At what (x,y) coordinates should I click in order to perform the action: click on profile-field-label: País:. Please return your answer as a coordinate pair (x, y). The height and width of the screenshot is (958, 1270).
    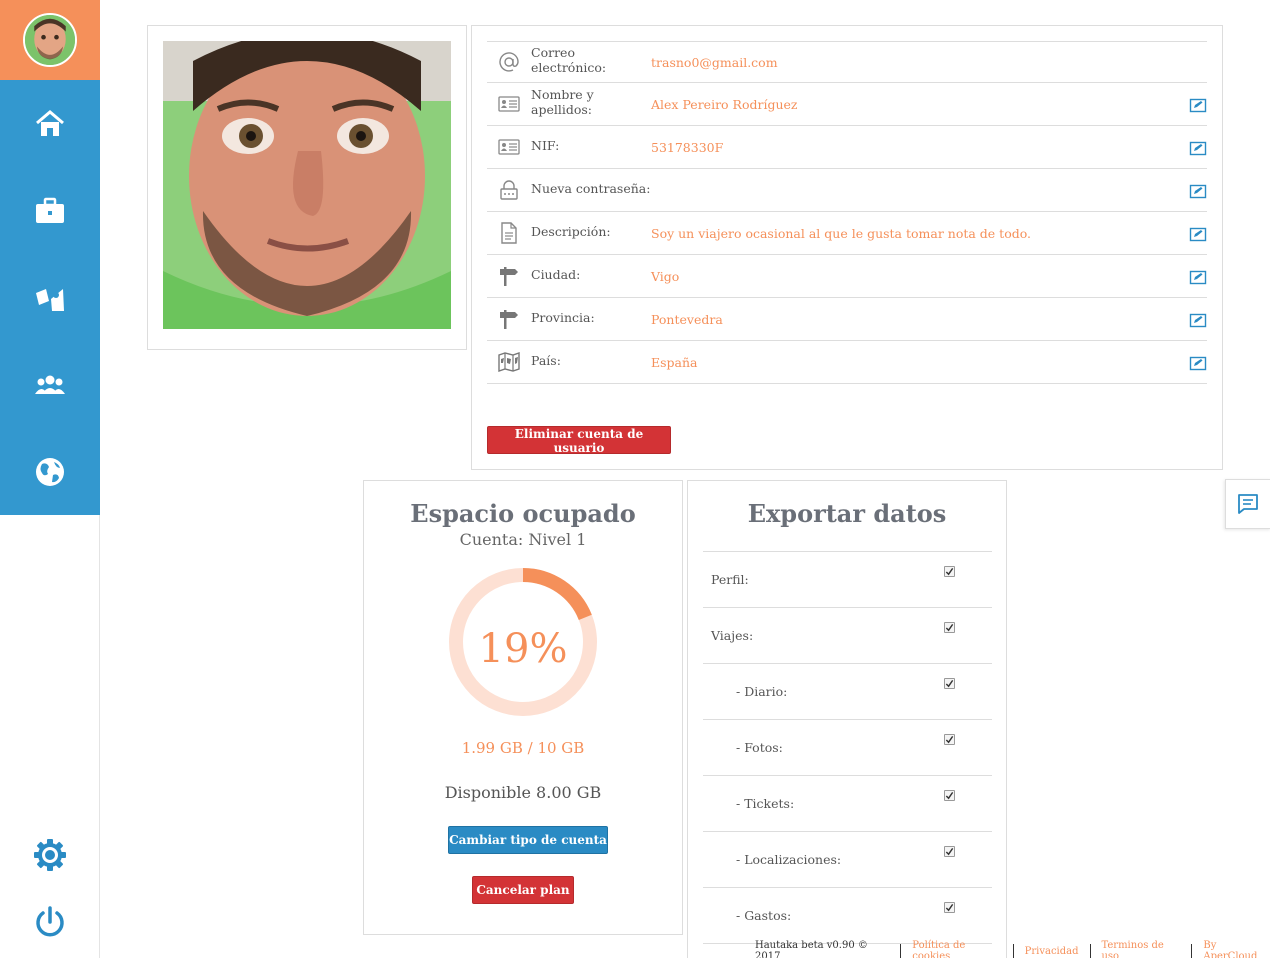
    Looking at the image, I should click on (546, 360).